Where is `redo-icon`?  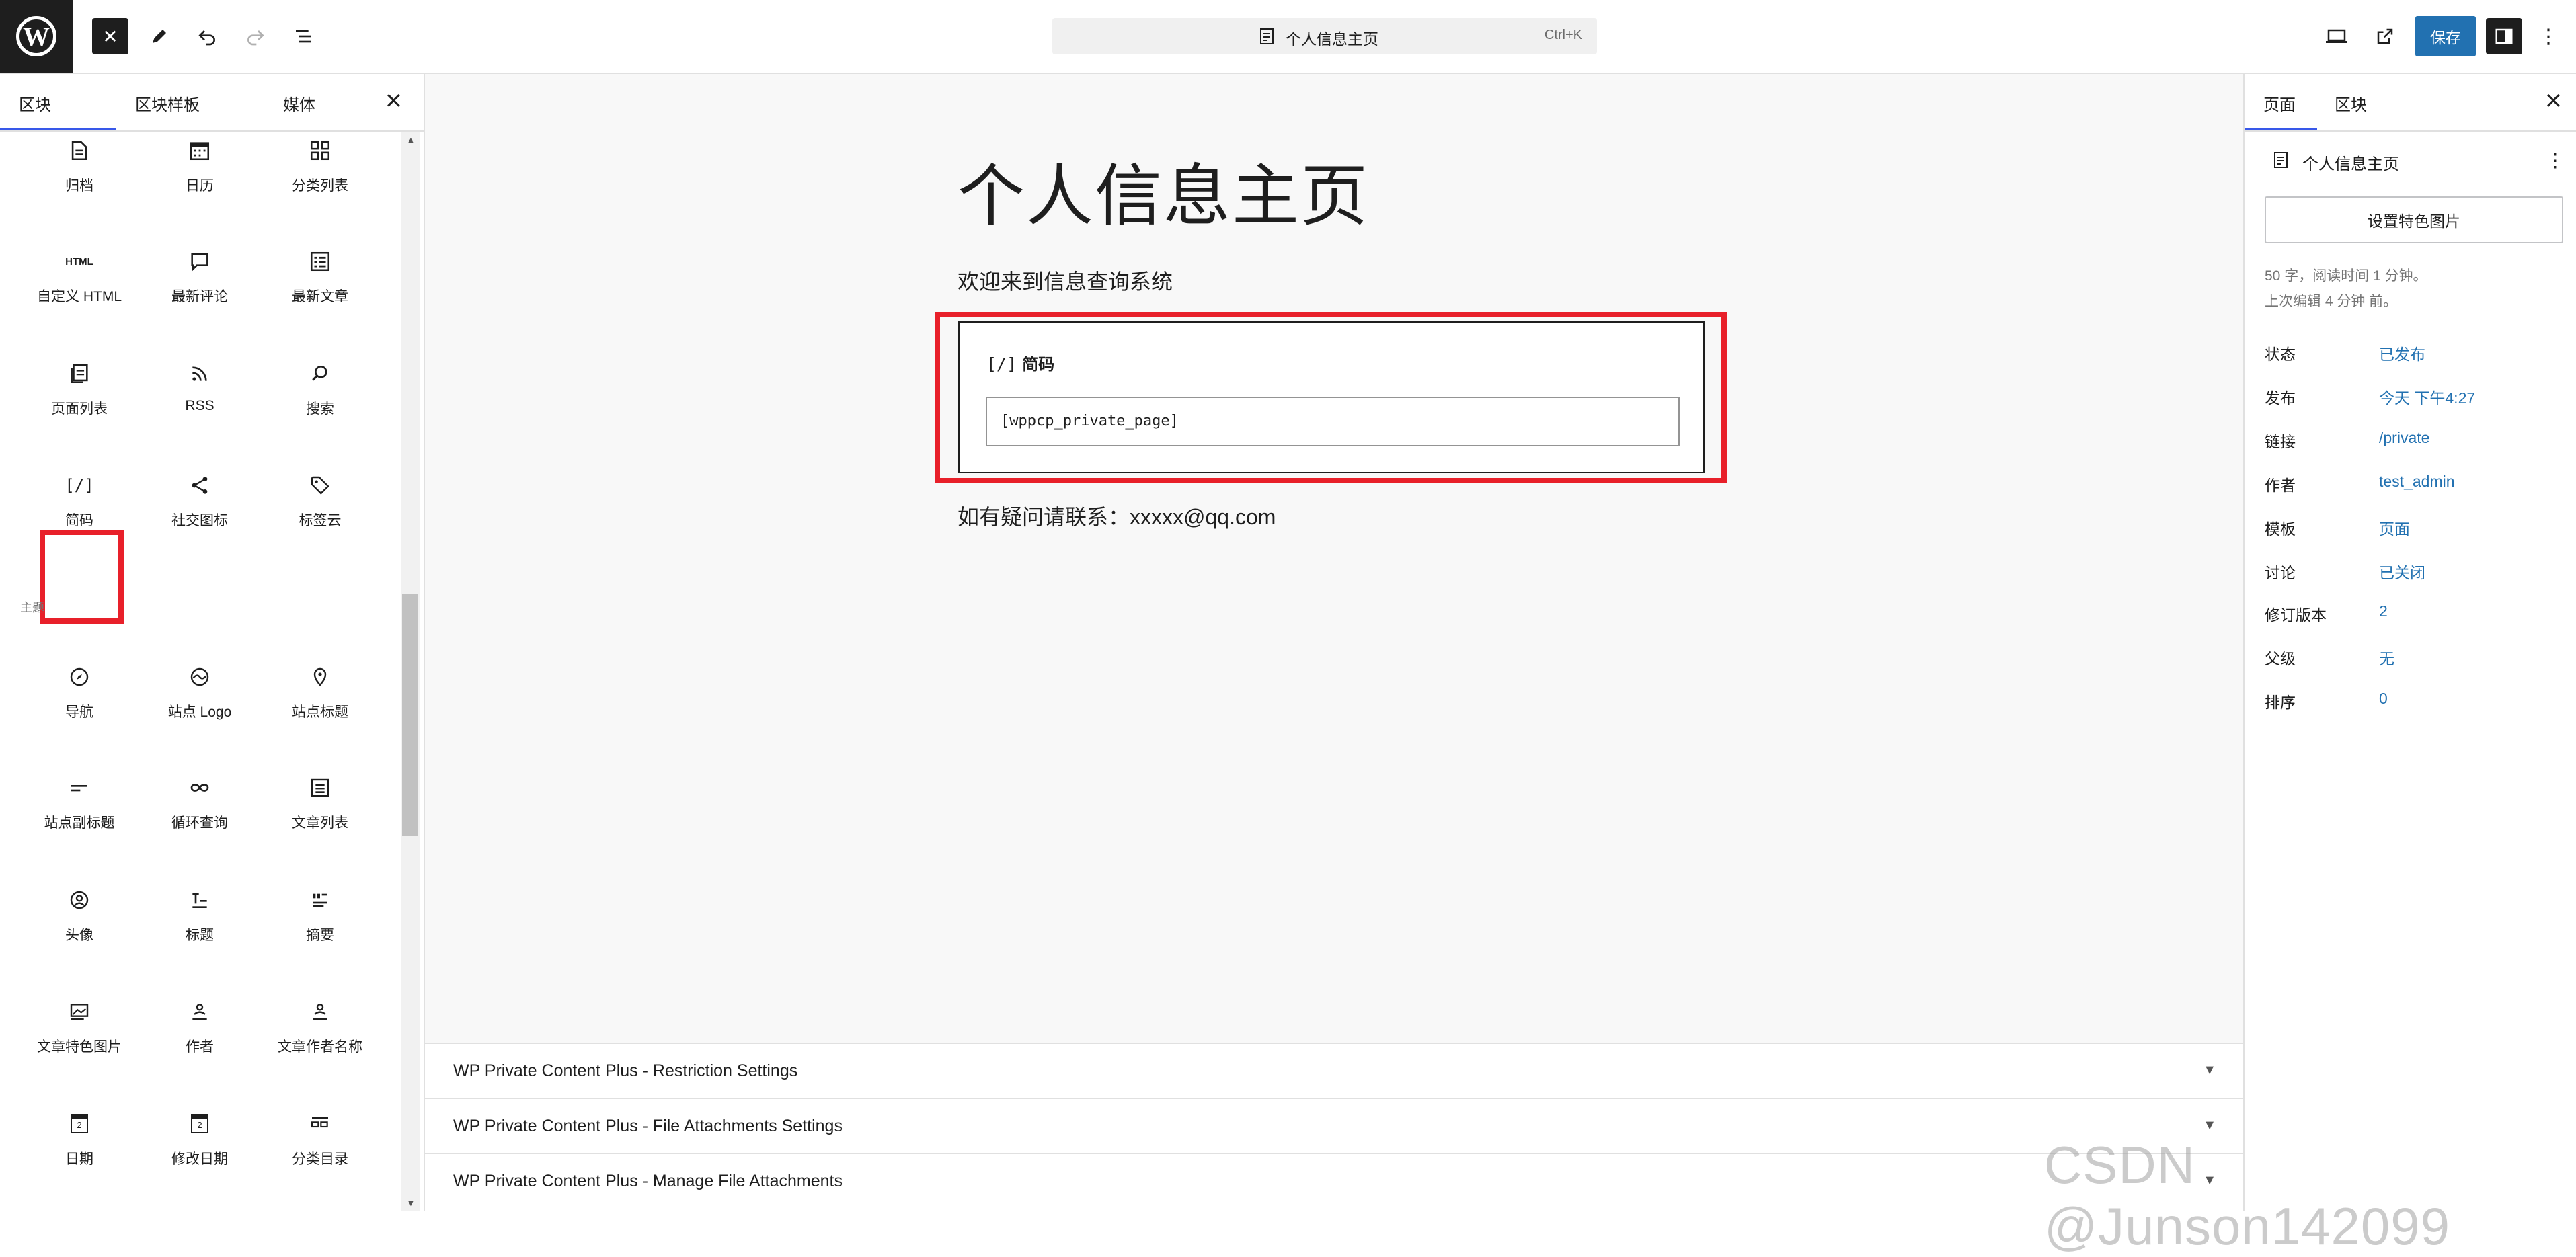
redo-icon is located at coordinates (256, 38).